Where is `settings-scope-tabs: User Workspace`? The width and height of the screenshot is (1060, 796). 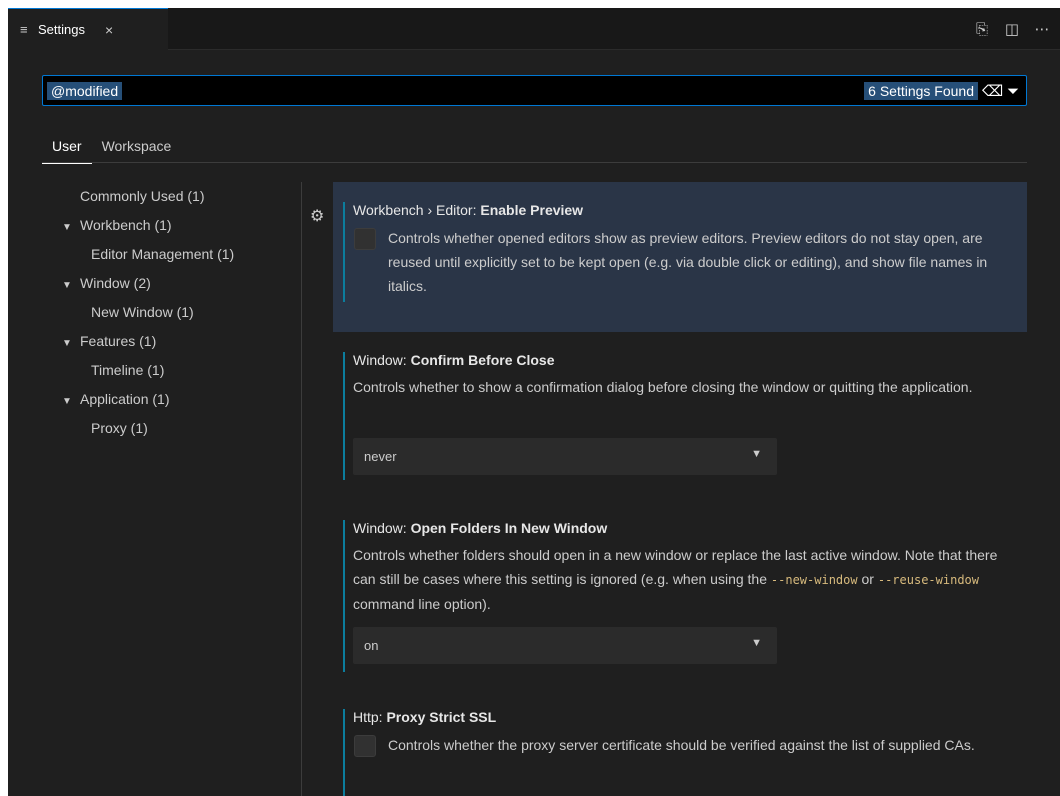 settings-scope-tabs: User Workspace is located at coordinates (111, 148).